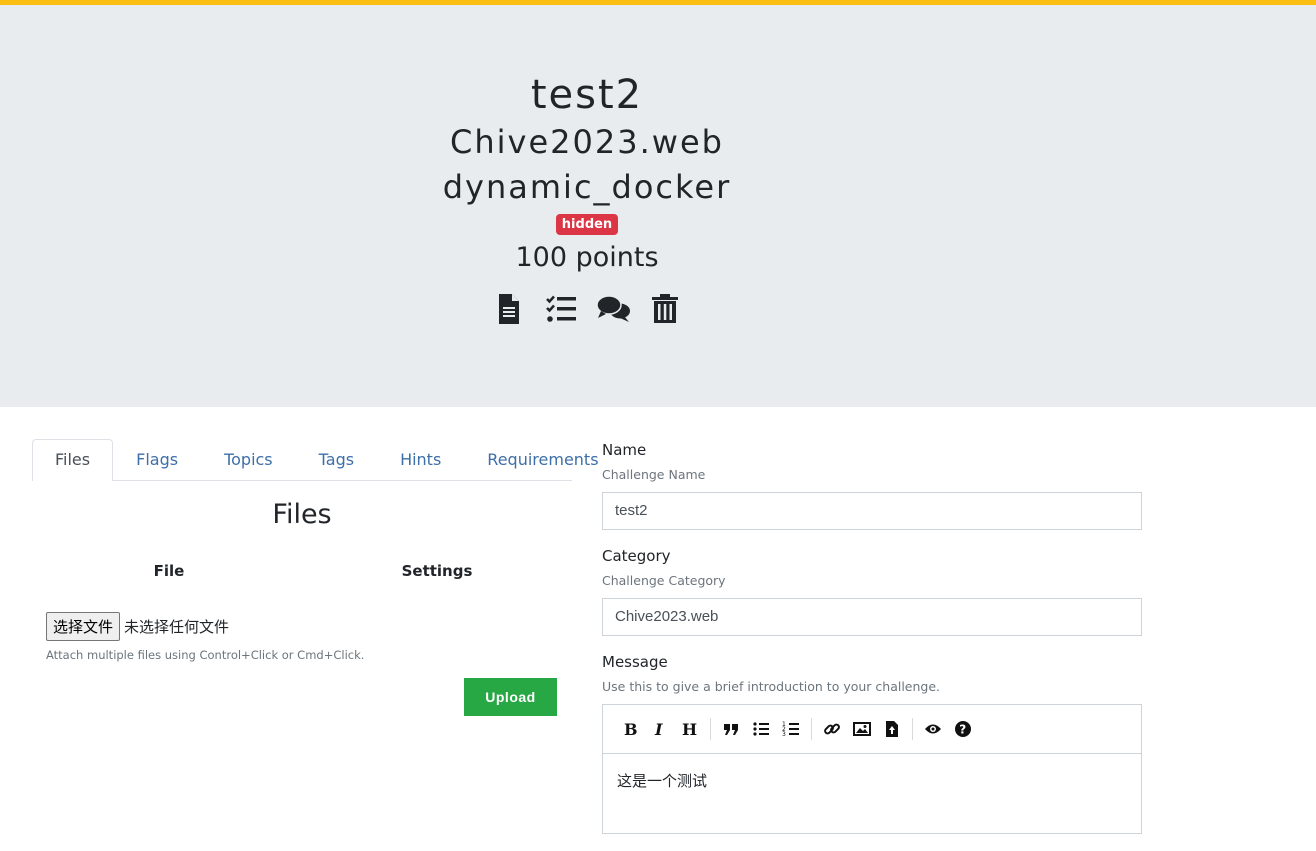 This screenshot has width=1316, height=851. What do you see at coordinates (587, 309) in the screenshot?
I see `header-actions` at bounding box center [587, 309].